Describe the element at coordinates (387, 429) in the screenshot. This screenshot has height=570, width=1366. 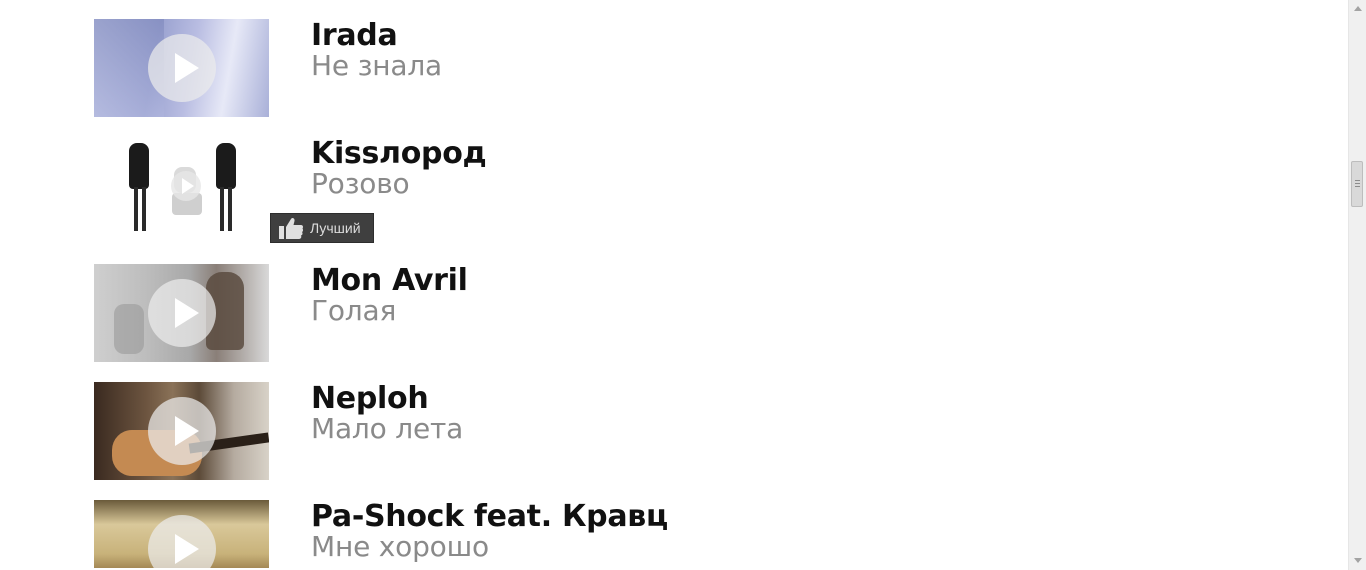
I see `song-title: Мало лета` at that location.